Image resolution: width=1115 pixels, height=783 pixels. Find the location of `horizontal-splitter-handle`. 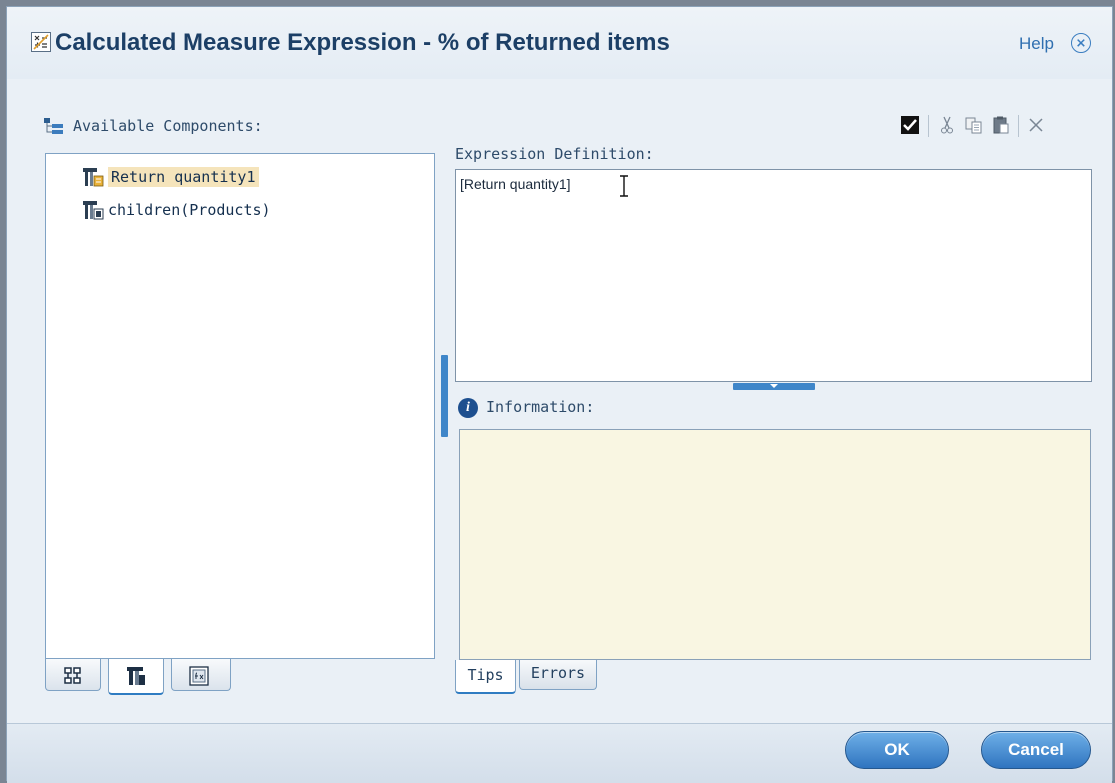

horizontal-splitter-handle is located at coordinates (774, 386).